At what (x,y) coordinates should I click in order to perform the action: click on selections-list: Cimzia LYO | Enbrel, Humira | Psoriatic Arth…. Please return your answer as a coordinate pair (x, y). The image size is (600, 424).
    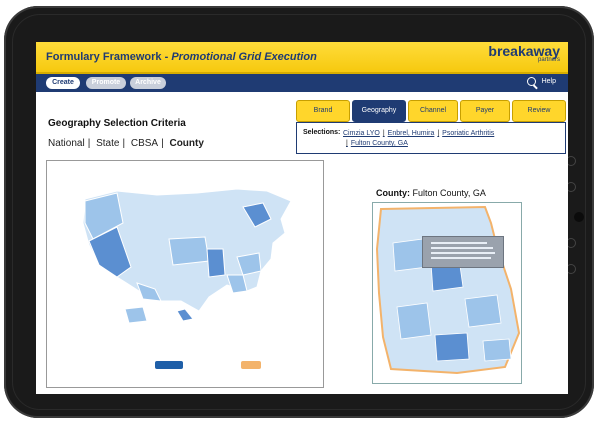
    Looking at the image, I should click on (419, 138).